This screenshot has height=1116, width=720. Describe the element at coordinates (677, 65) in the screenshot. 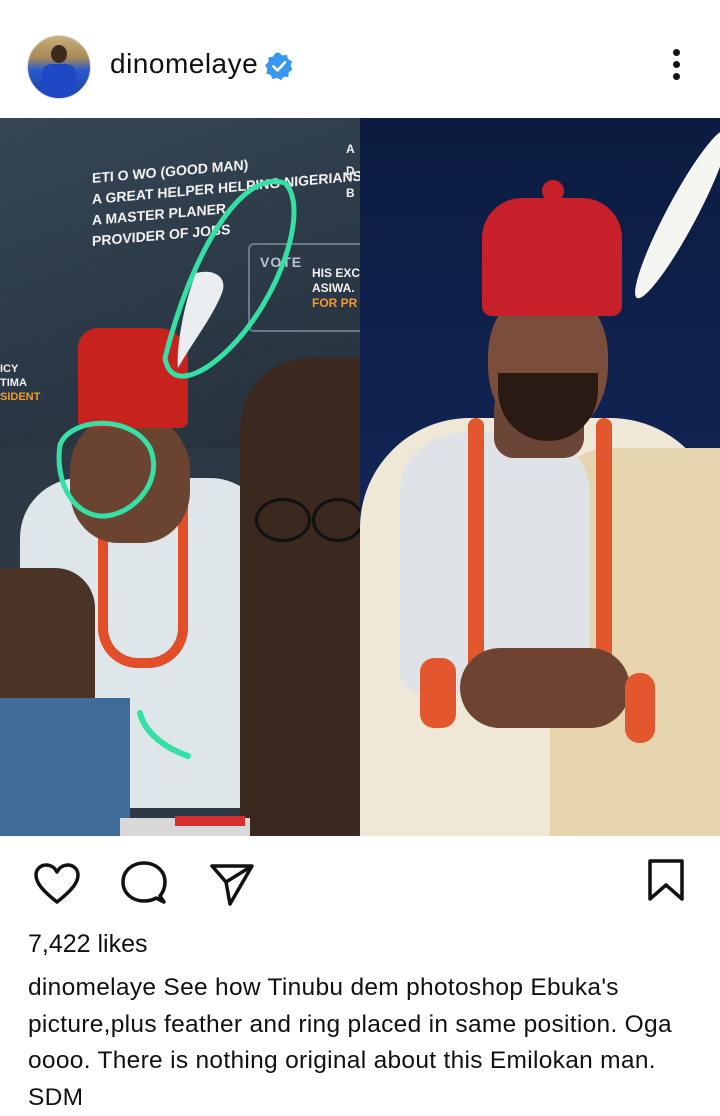

I see `more-options-icon` at that location.